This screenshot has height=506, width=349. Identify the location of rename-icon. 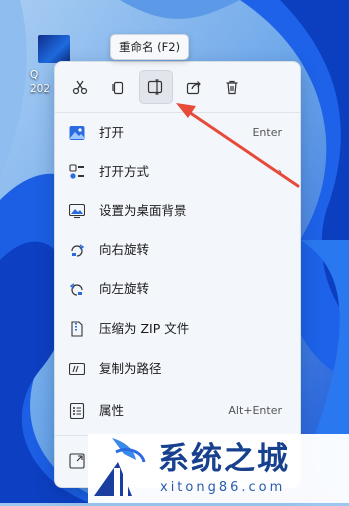
(155, 87).